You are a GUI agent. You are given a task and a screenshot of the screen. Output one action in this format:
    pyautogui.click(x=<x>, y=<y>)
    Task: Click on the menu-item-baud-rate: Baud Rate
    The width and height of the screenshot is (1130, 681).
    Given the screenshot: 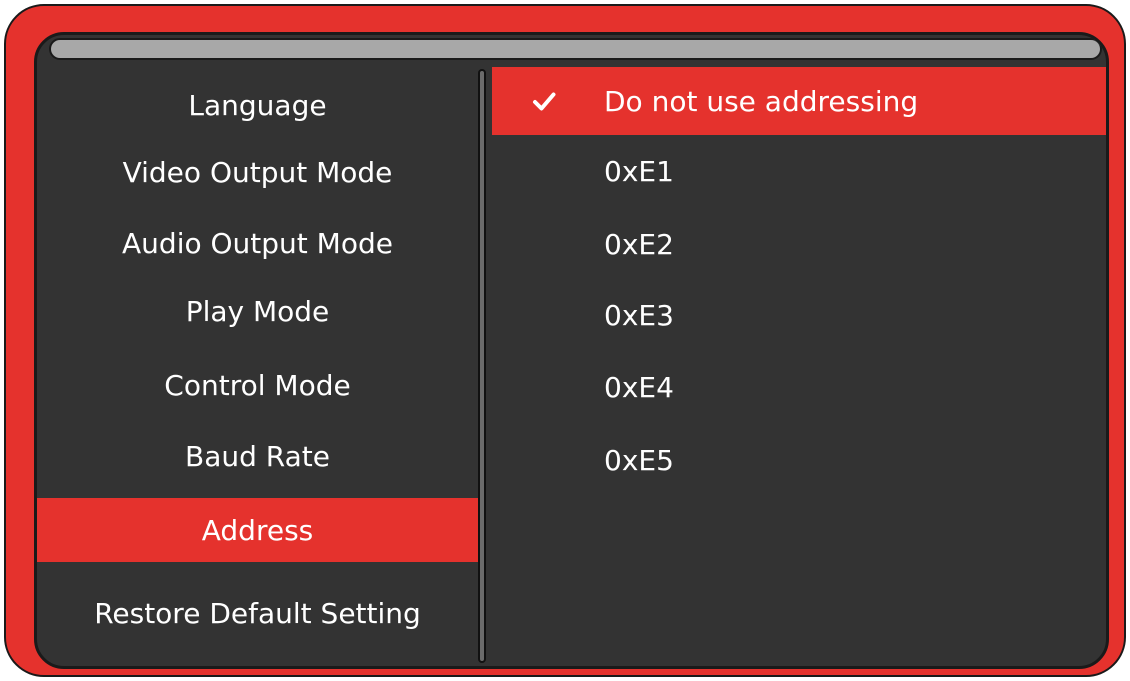 What is the action you would take?
    pyautogui.click(x=257, y=456)
    